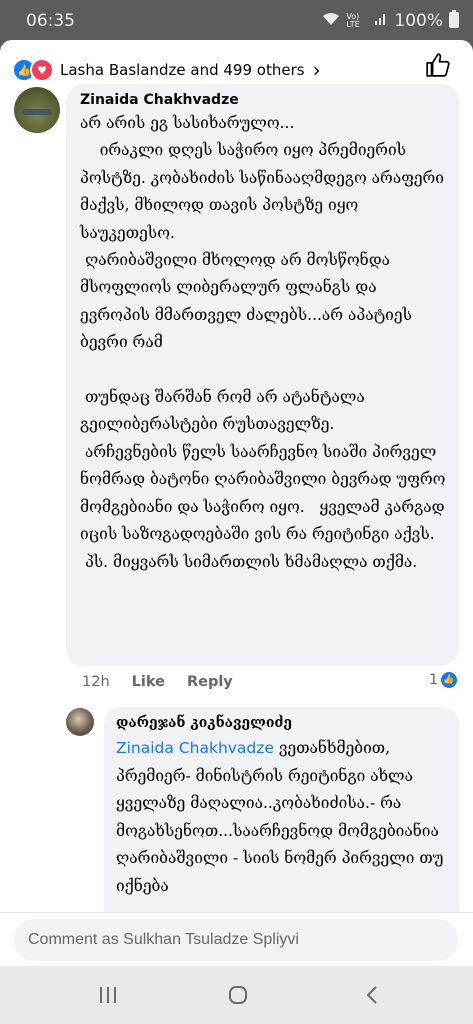 The width and height of the screenshot is (473, 1024). Describe the element at coordinates (96, 682) in the screenshot. I see `comment-time: 12h` at that location.